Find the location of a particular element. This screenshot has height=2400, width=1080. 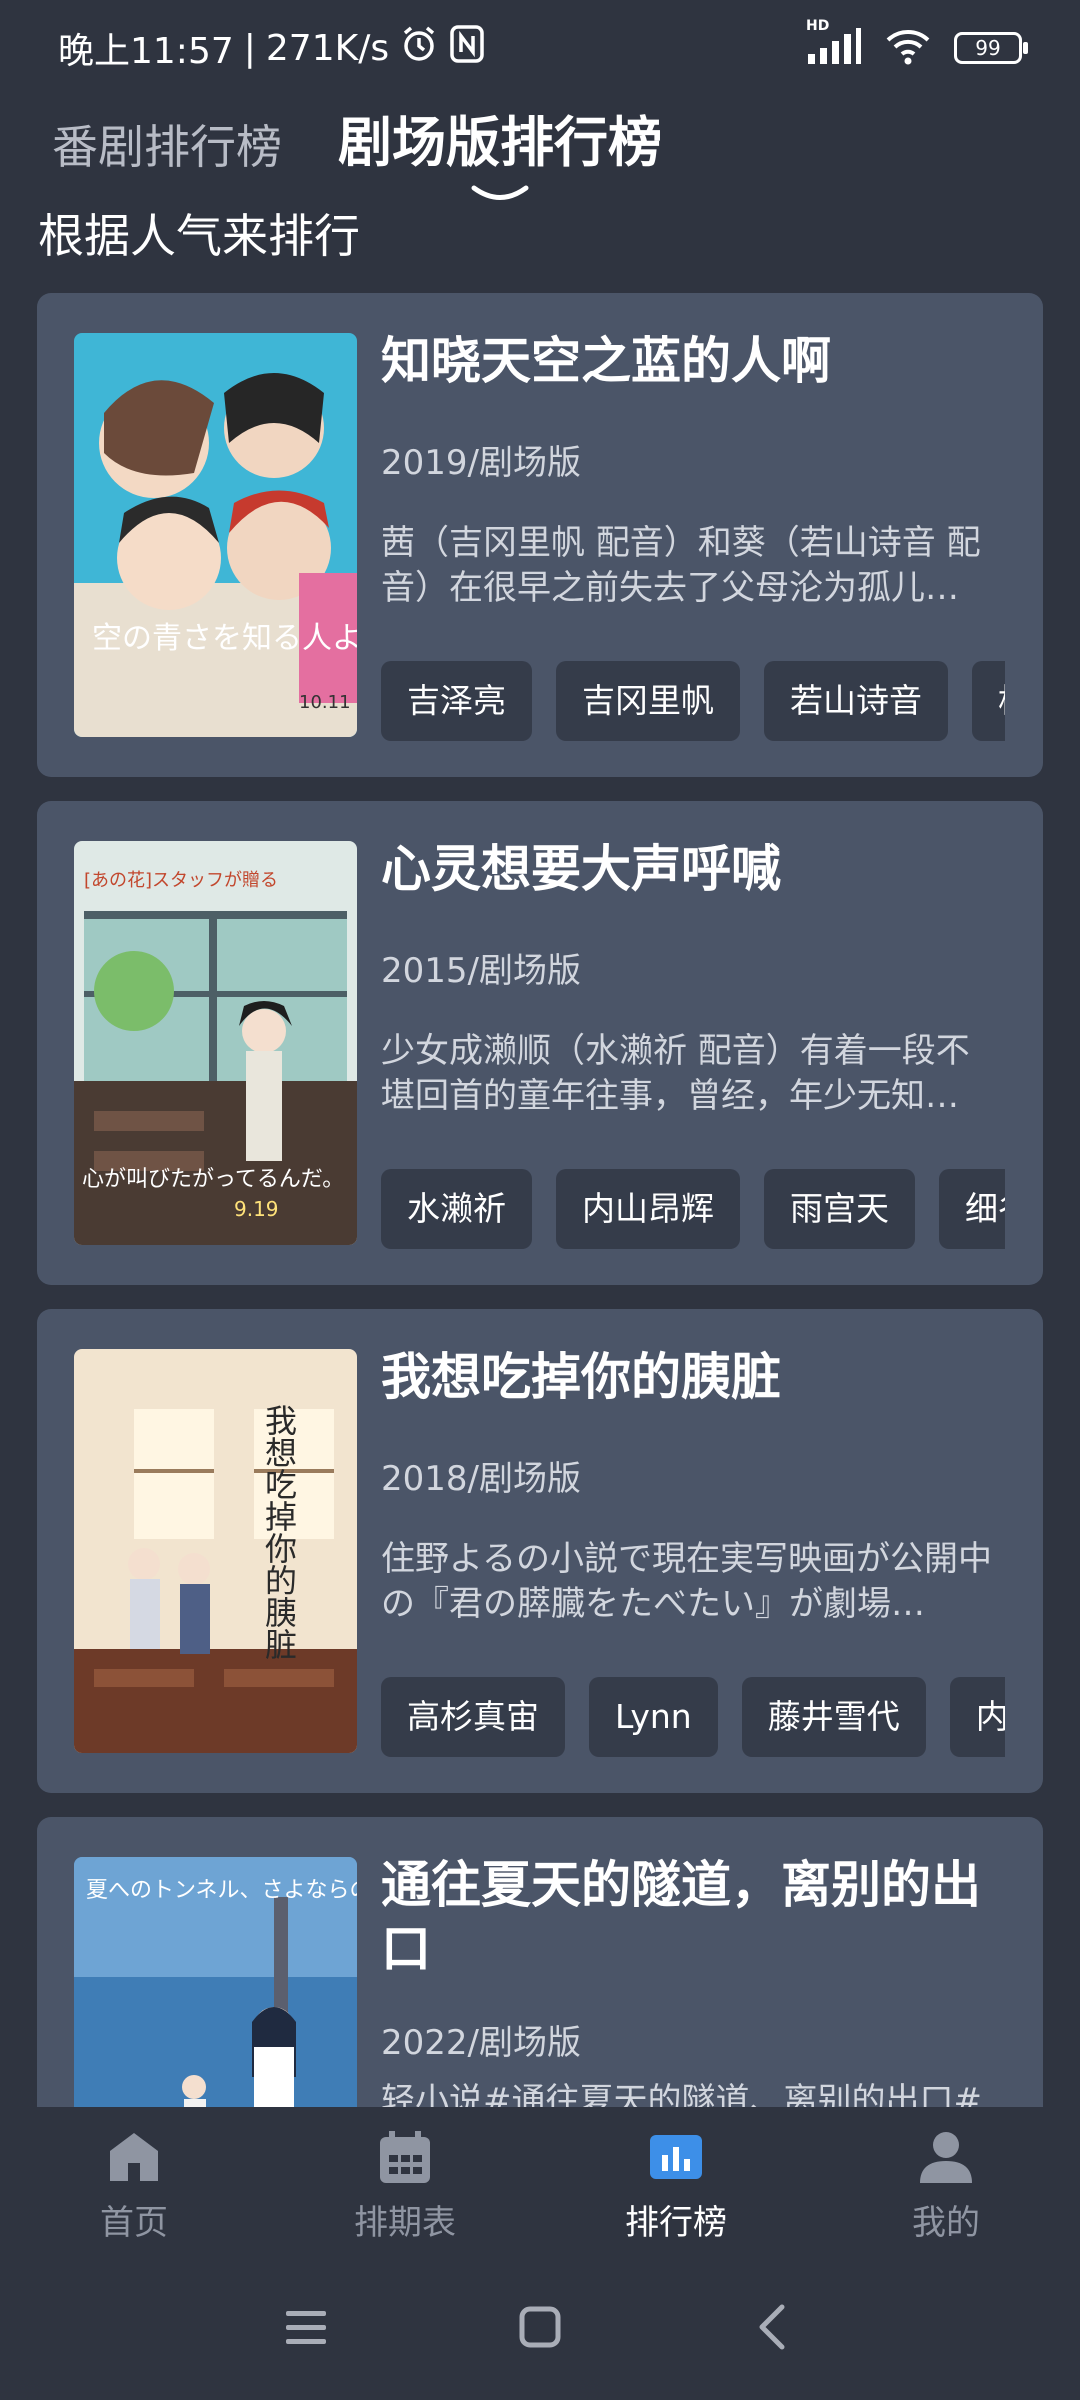

cast-tag: 藤井雪代 is located at coordinates (833, 1717).